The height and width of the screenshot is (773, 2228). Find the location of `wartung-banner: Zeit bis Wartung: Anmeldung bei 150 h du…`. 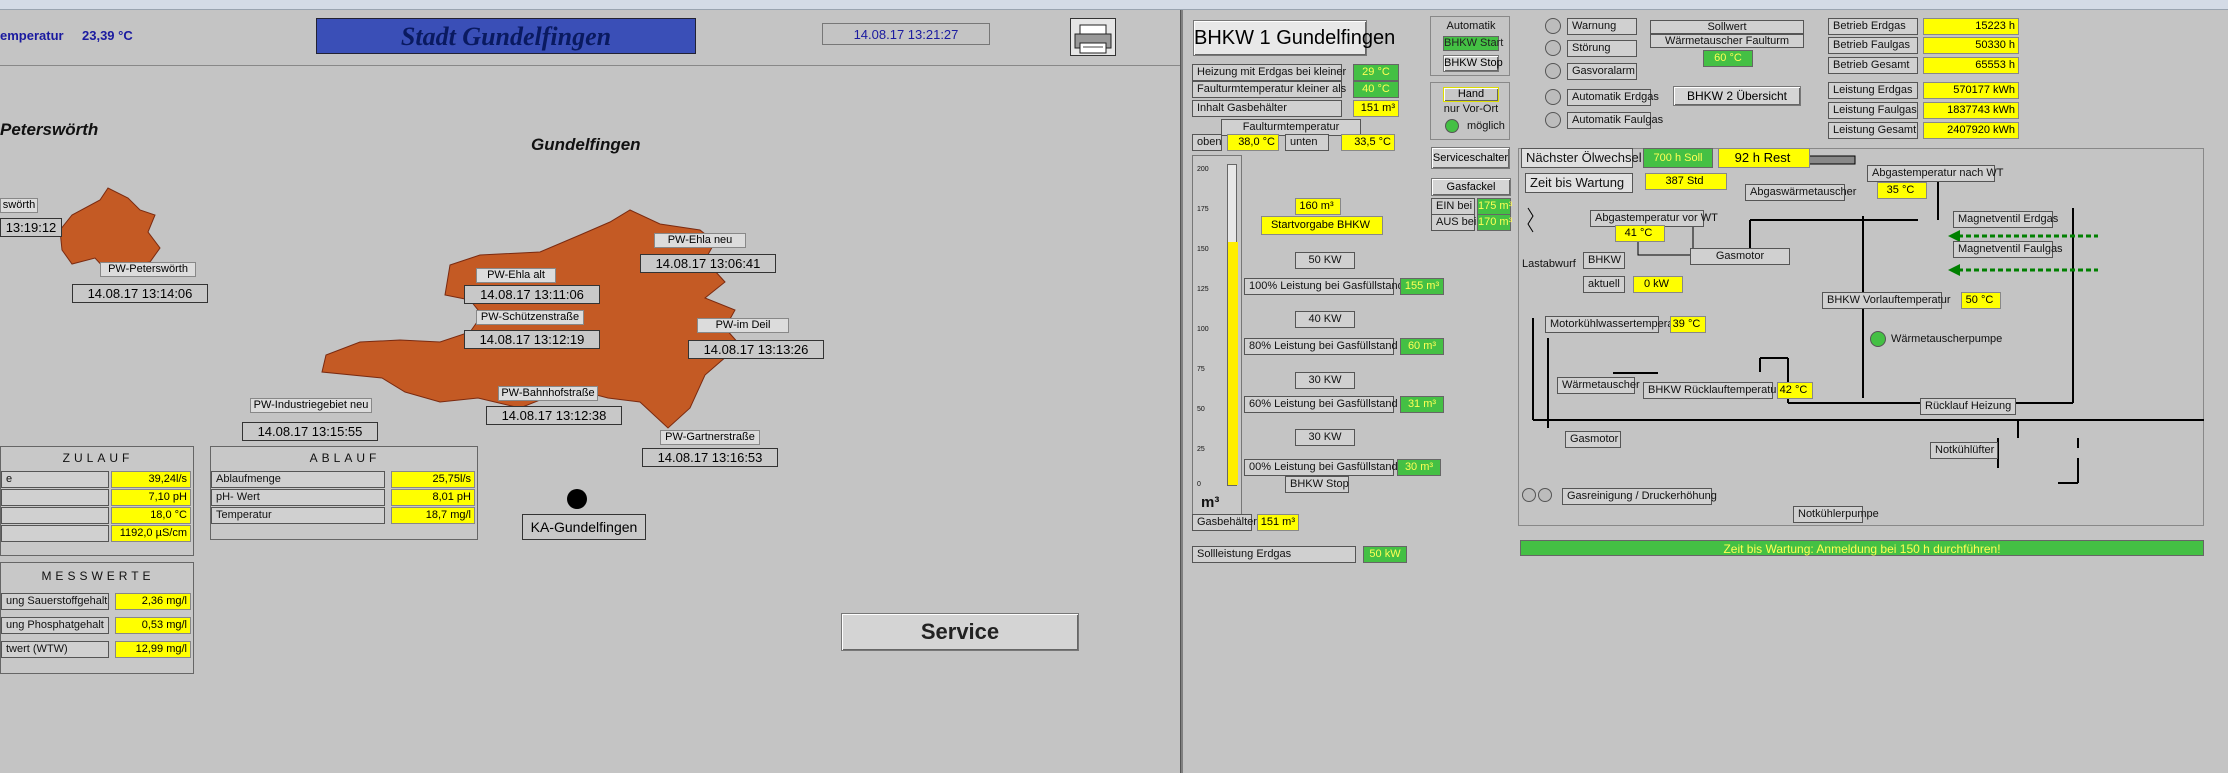

wartung-banner: Zeit bis Wartung: Anmeldung bei 150 h du… is located at coordinates (1862, 548).